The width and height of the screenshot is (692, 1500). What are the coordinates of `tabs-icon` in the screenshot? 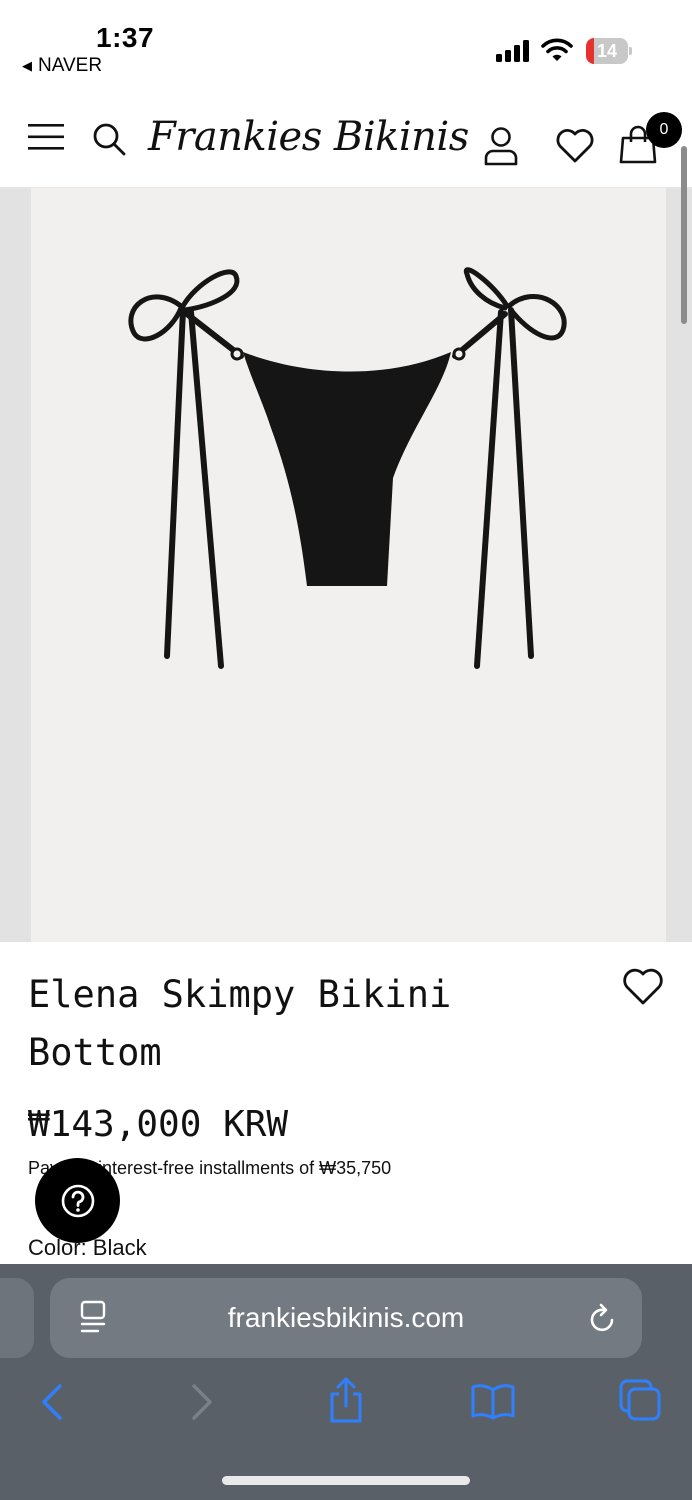 It's located at (640, 1400).